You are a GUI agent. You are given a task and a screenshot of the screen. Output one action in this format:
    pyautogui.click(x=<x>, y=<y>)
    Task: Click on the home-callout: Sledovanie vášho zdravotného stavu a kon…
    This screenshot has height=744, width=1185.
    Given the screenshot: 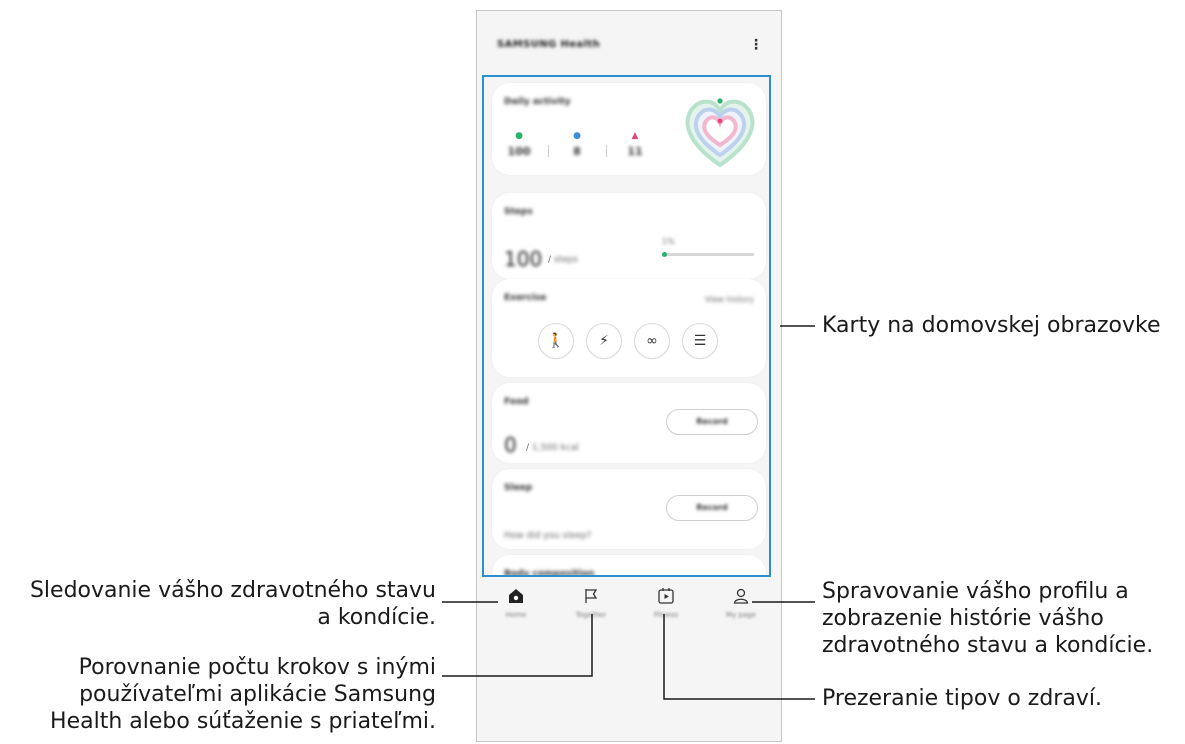 What is the action you would take?
    pyautogui.click(x=232, y=604)
    